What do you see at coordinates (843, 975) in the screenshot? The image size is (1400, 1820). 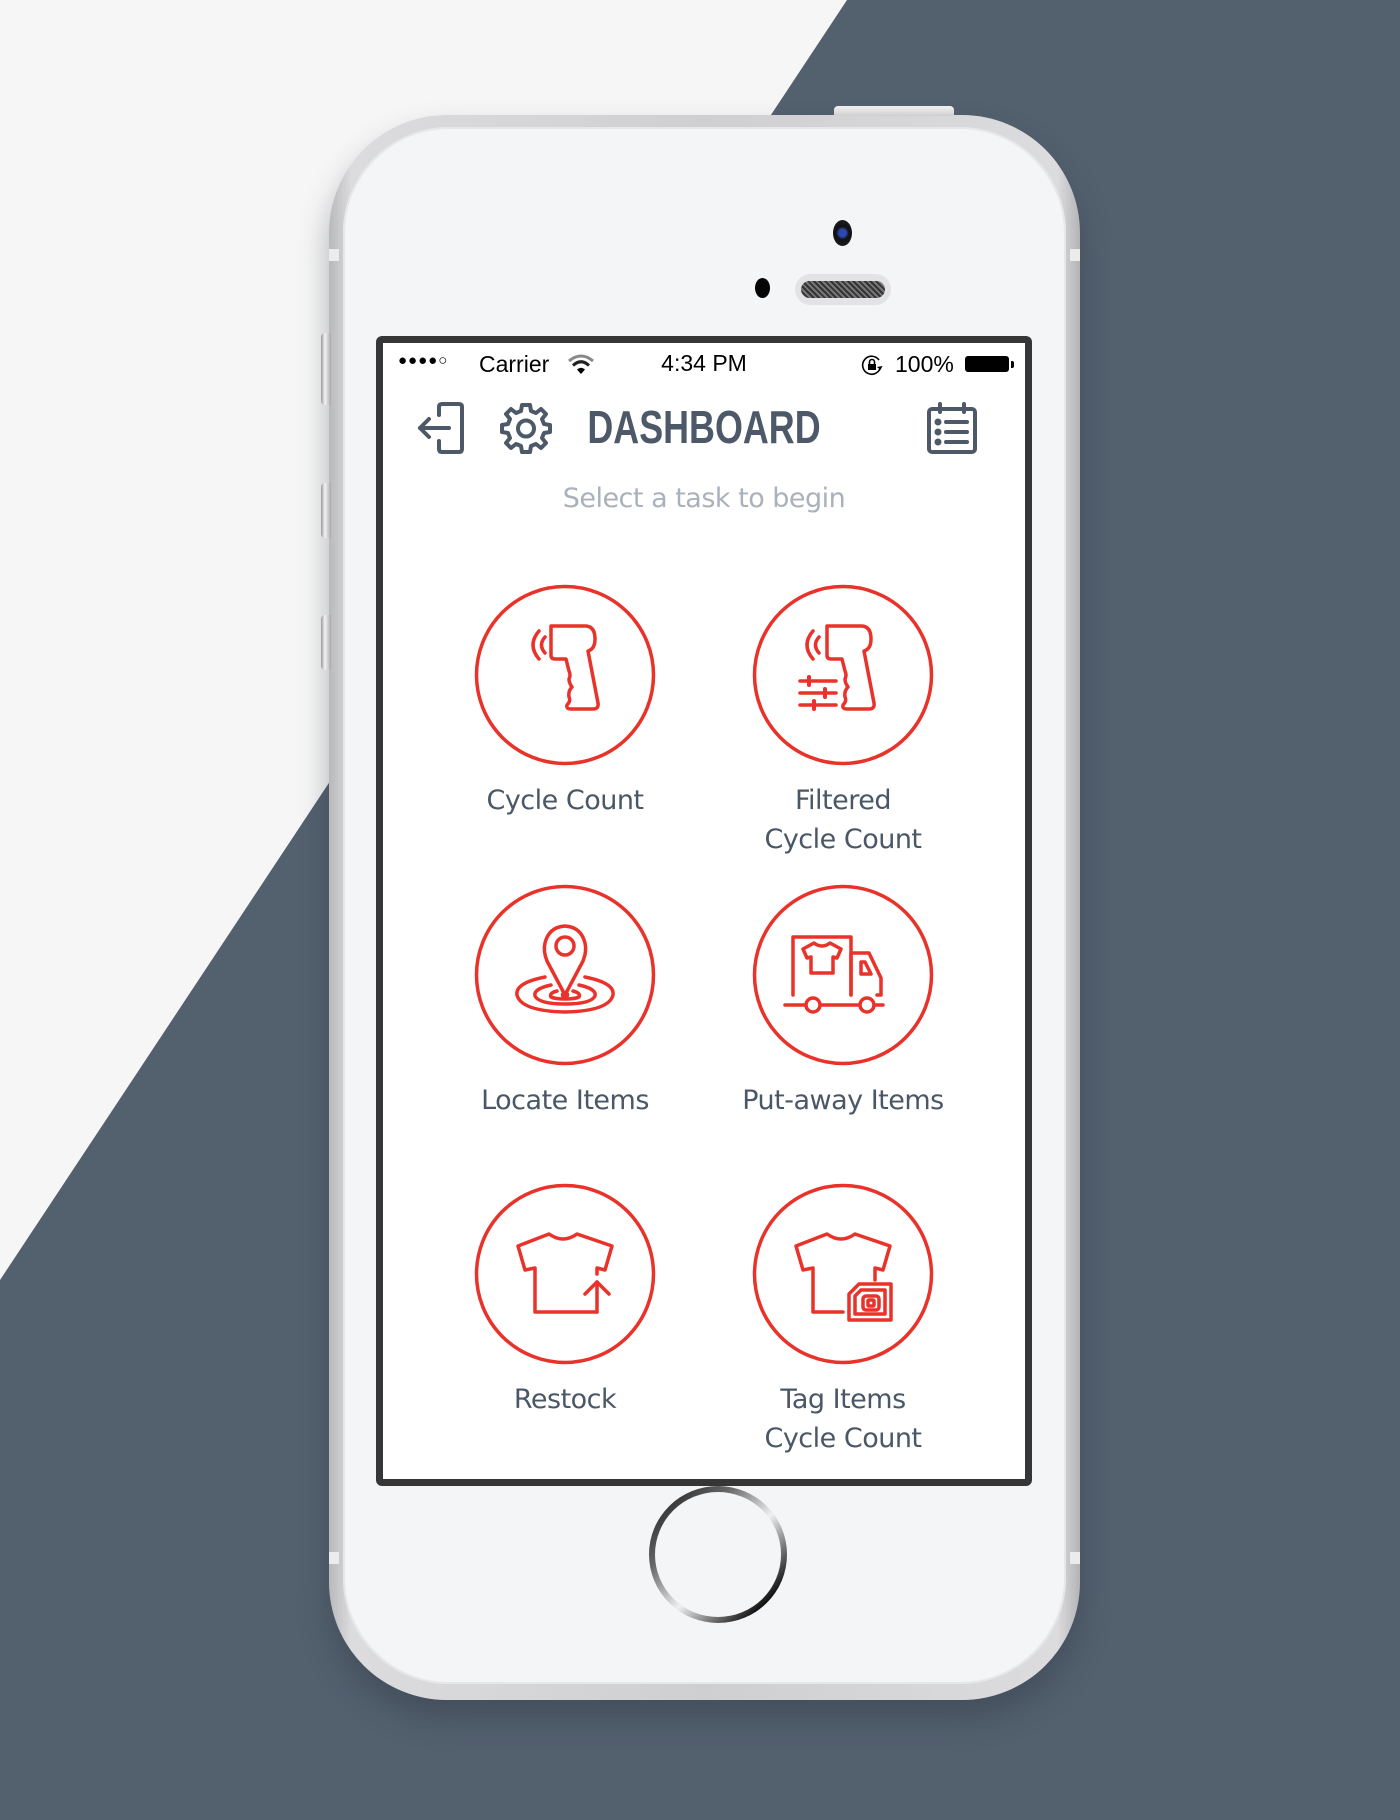 I see `delivery-truck-shirt-icon` at bounding box center [843, 975].